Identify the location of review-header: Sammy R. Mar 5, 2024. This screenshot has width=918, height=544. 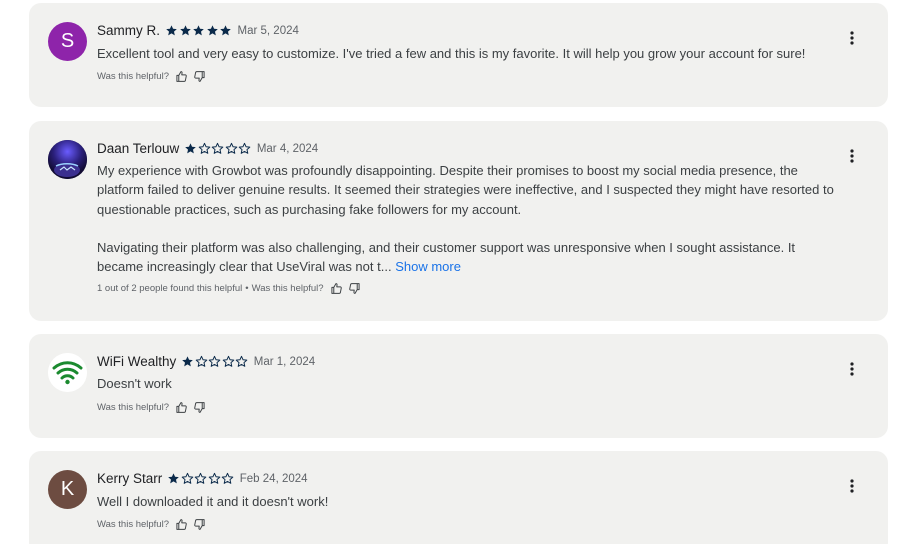
(198, 30).